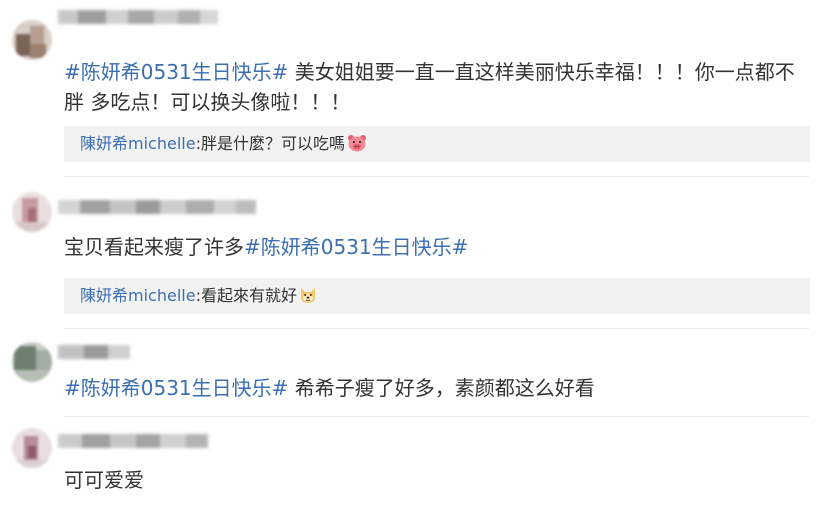  I want to click on comment-text: 宝贝看起来瘦了许多#陈妍希0531生日快乐#, so click(432, 247).